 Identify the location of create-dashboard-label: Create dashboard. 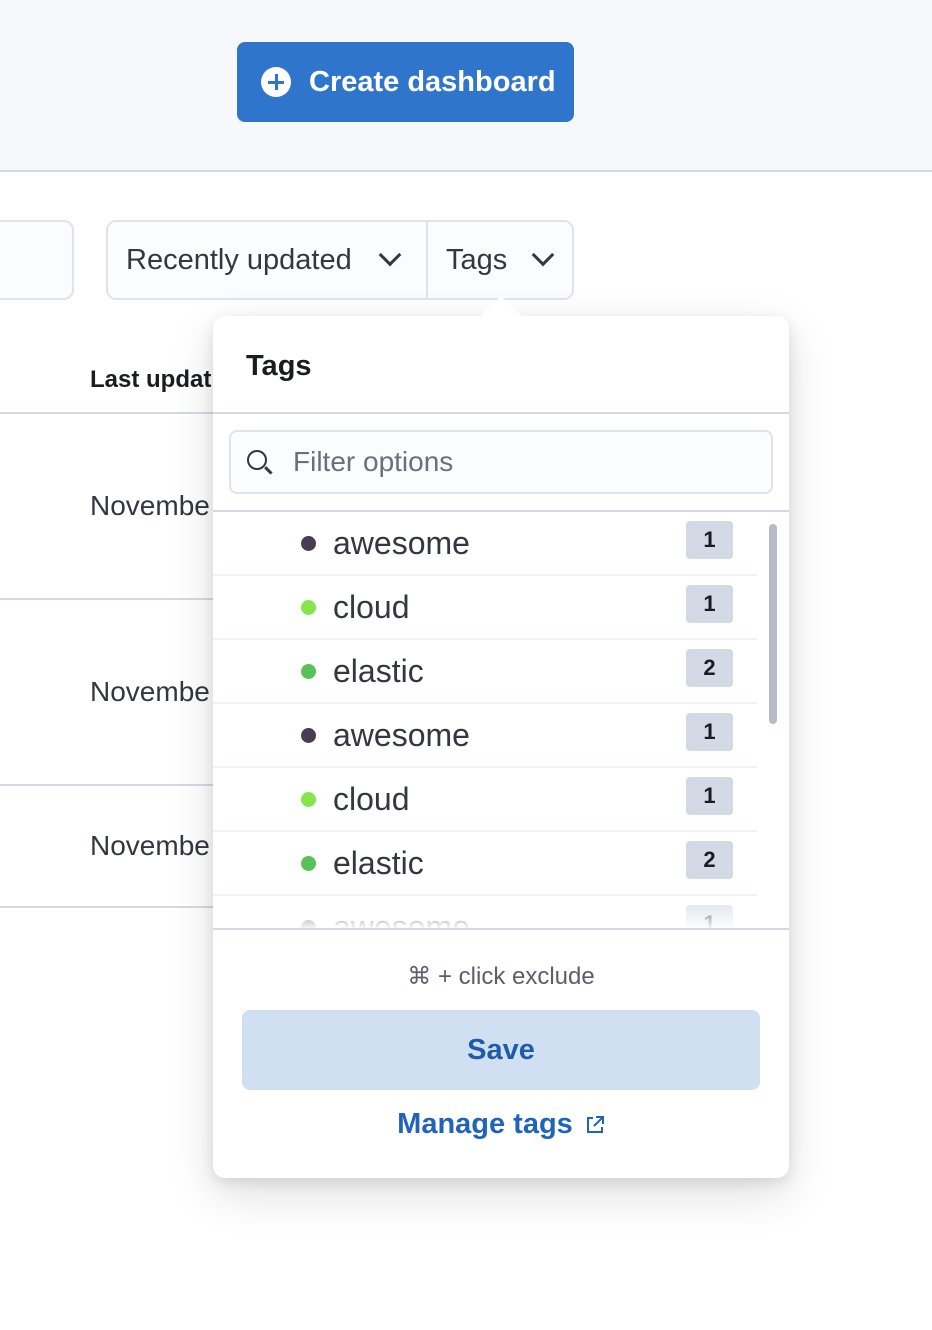
(432, 81).